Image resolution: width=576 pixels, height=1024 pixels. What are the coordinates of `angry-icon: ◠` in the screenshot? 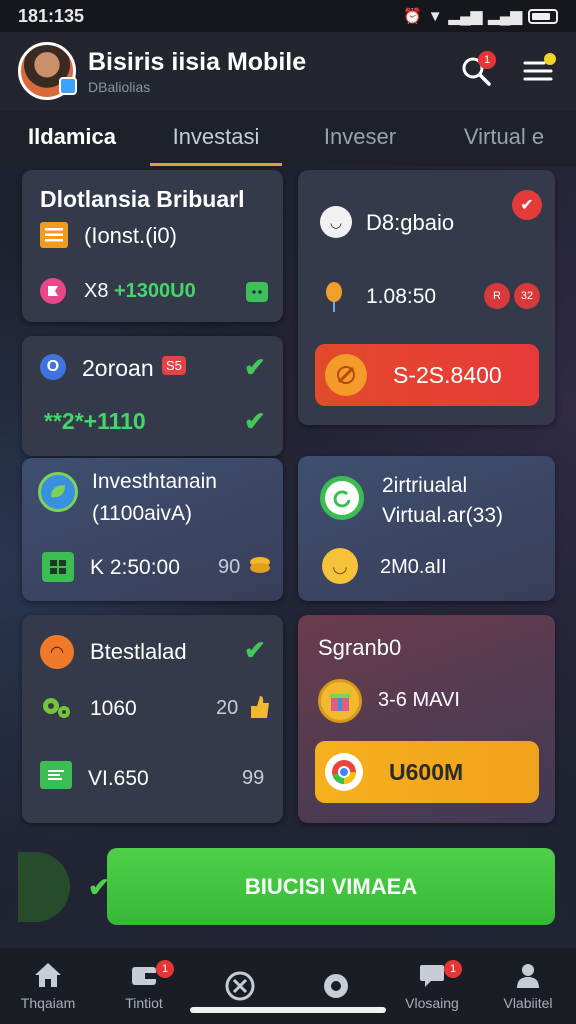 It's located at (57, 652).